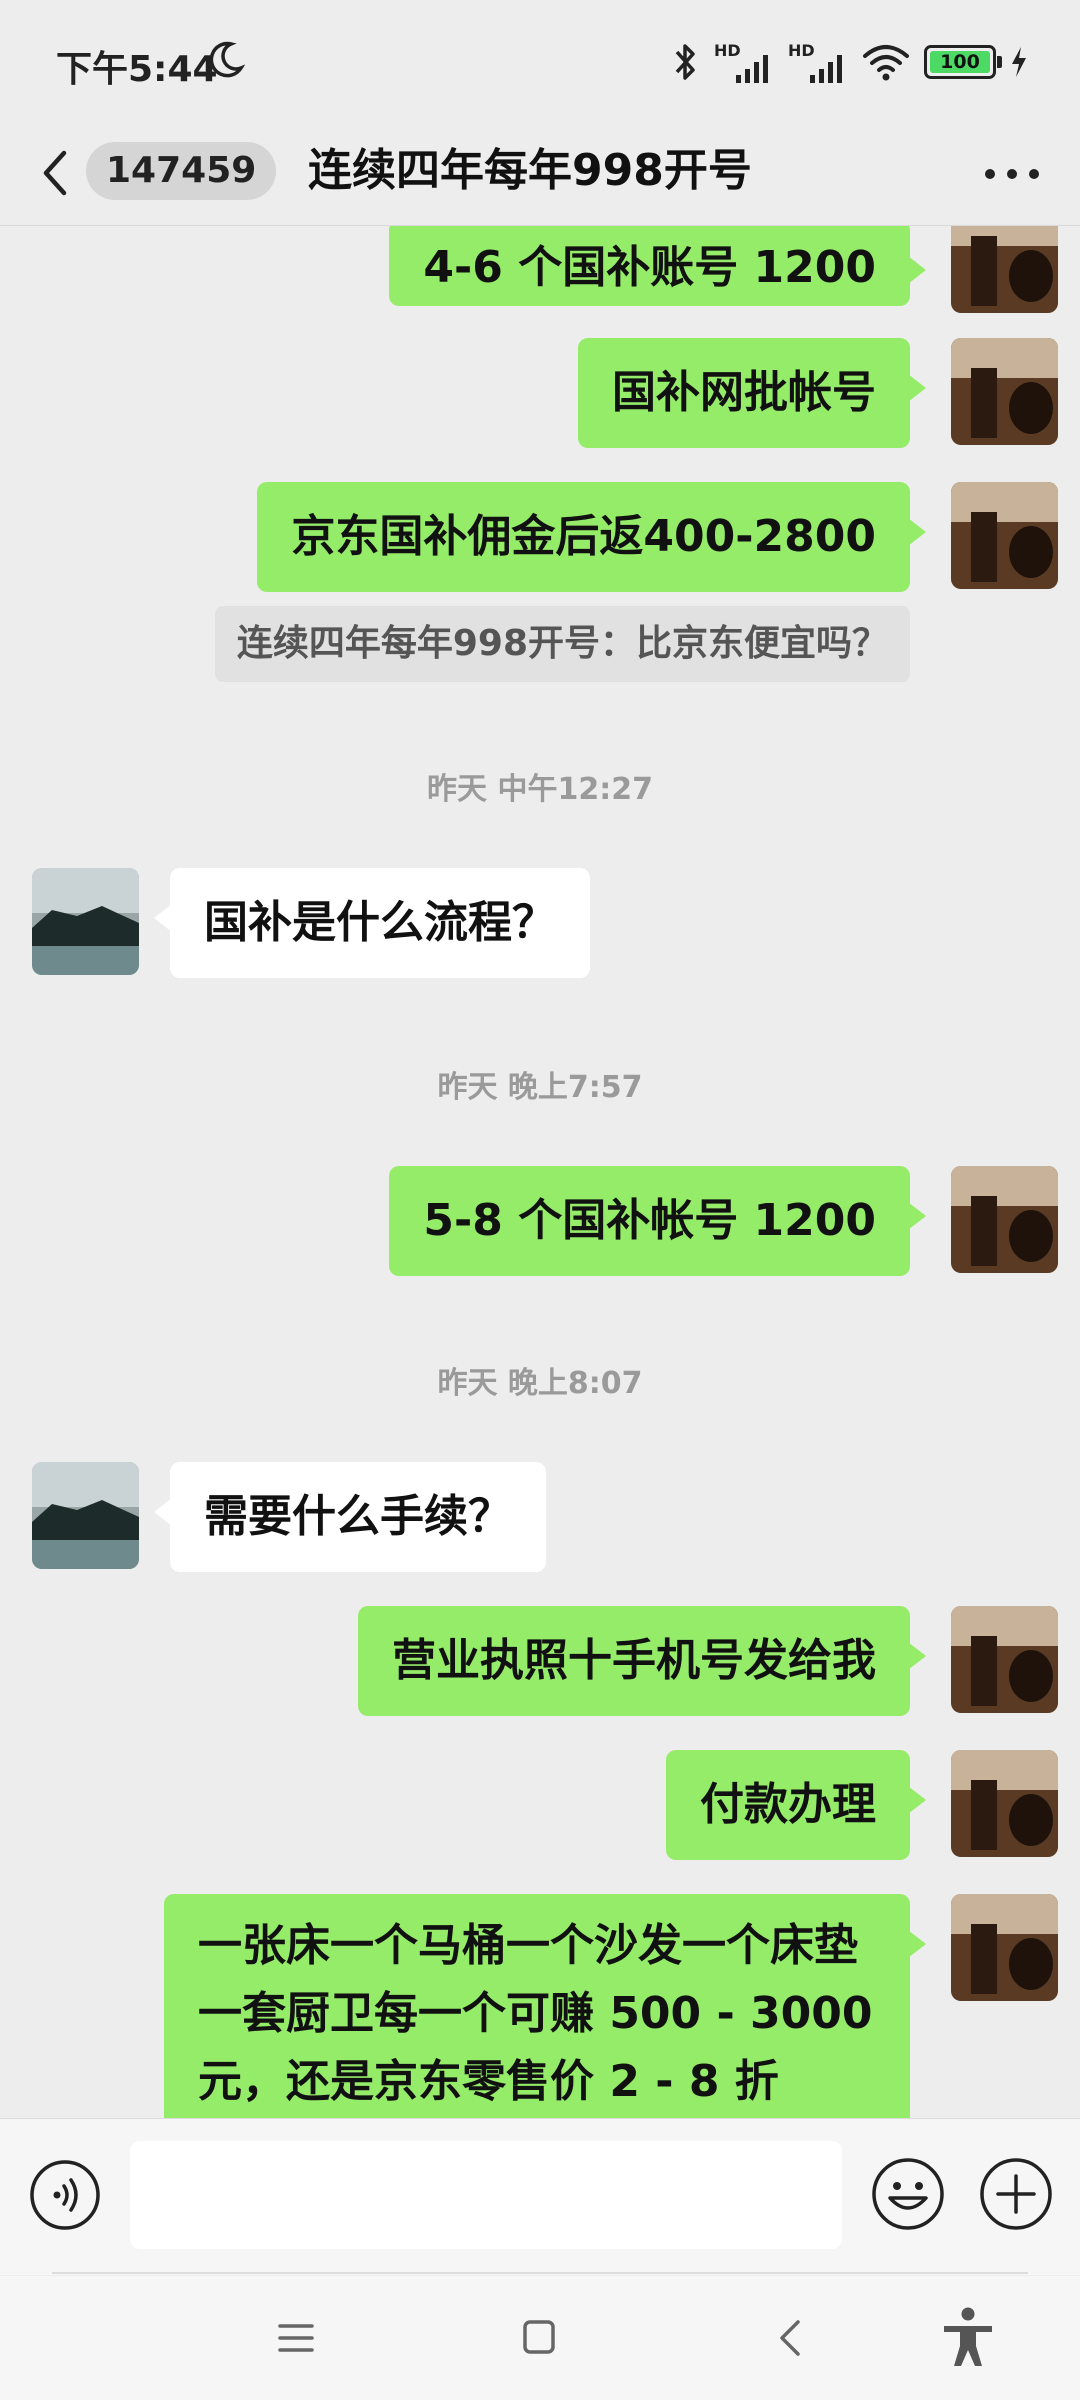 This screenshot has height=2400, width=1080. I want to click on status-icons: HD HD 100, so click(849, 62).